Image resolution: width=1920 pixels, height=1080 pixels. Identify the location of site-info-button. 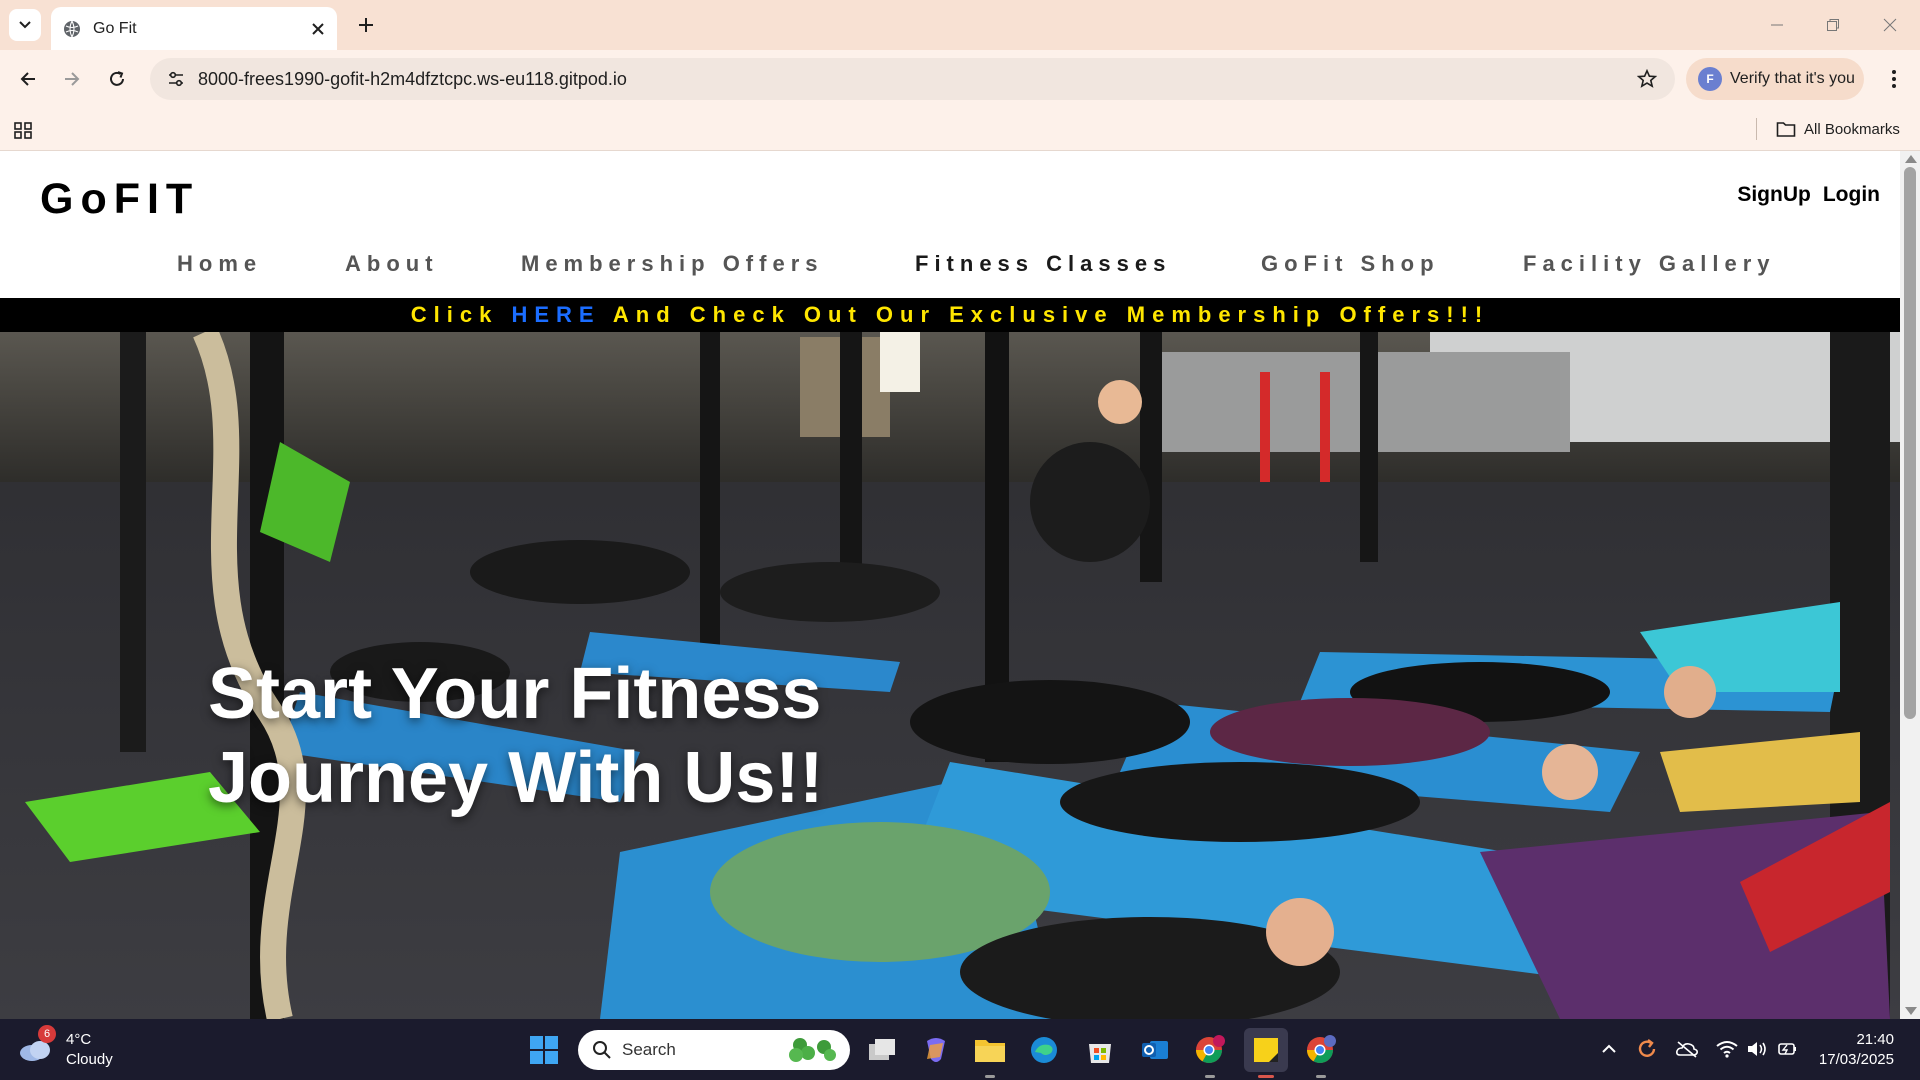
(176, 79).